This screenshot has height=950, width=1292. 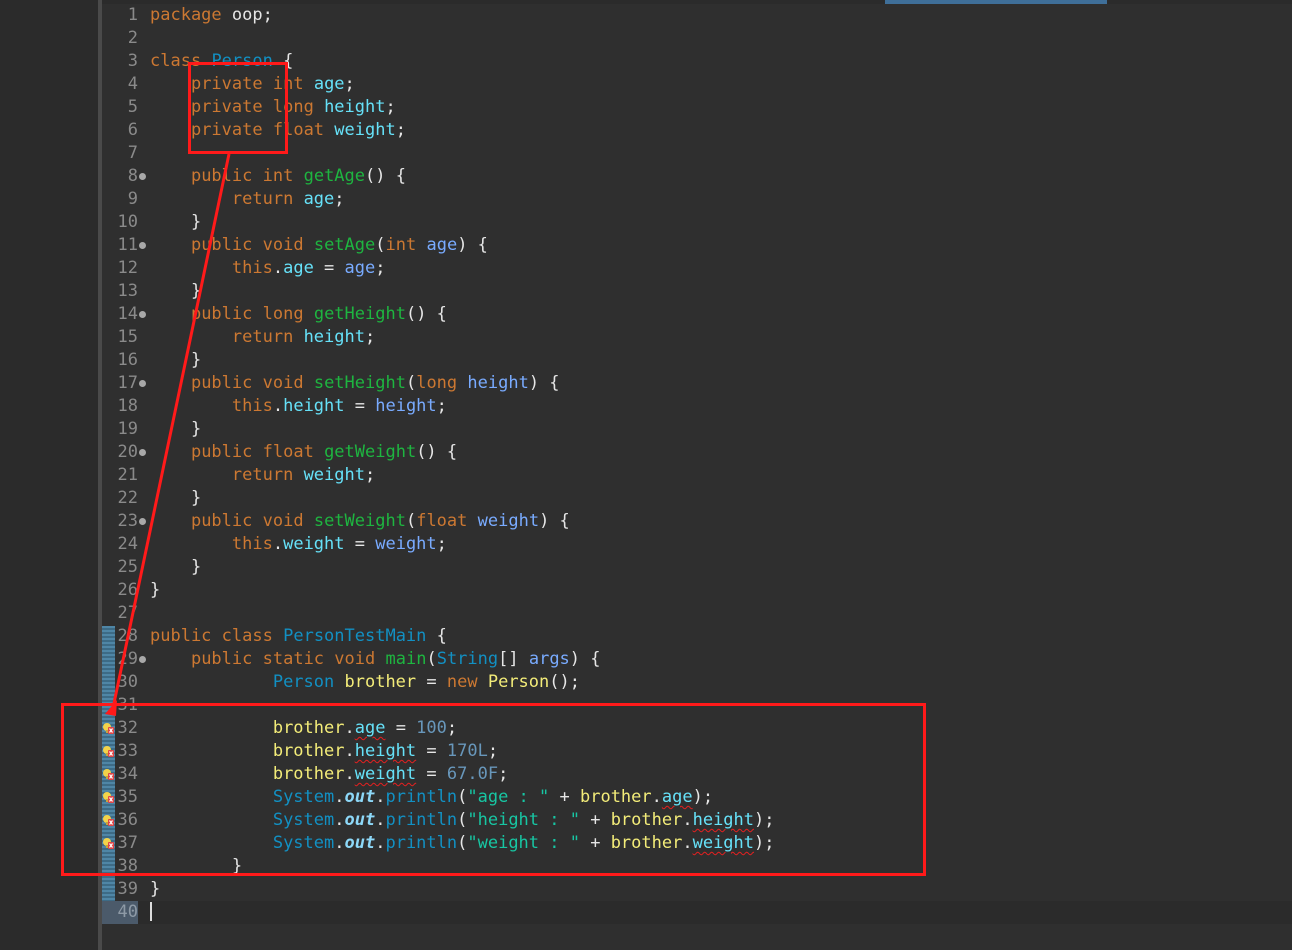 I want to click on code-token: this, so click(x=252, y=406).